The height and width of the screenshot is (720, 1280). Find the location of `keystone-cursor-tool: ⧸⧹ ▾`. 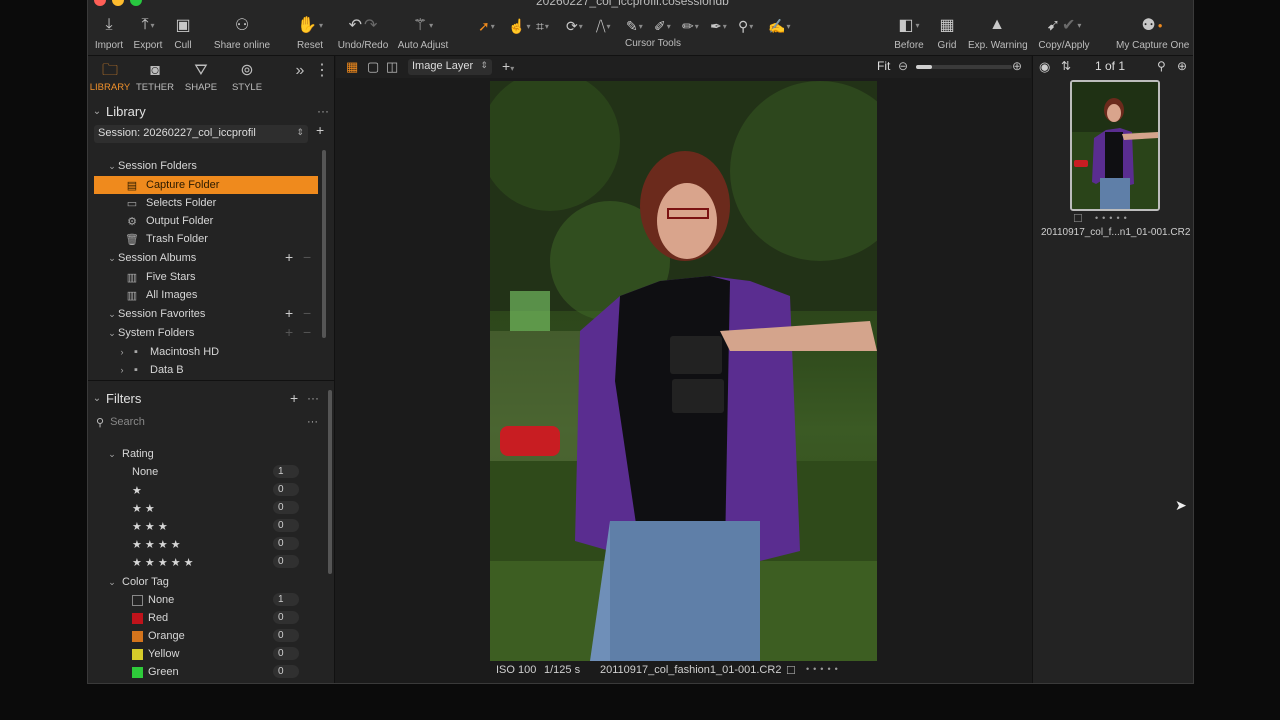

keystone-cursor-tool: ⧸⧹ ▾ is located at coordinates (603, 26).